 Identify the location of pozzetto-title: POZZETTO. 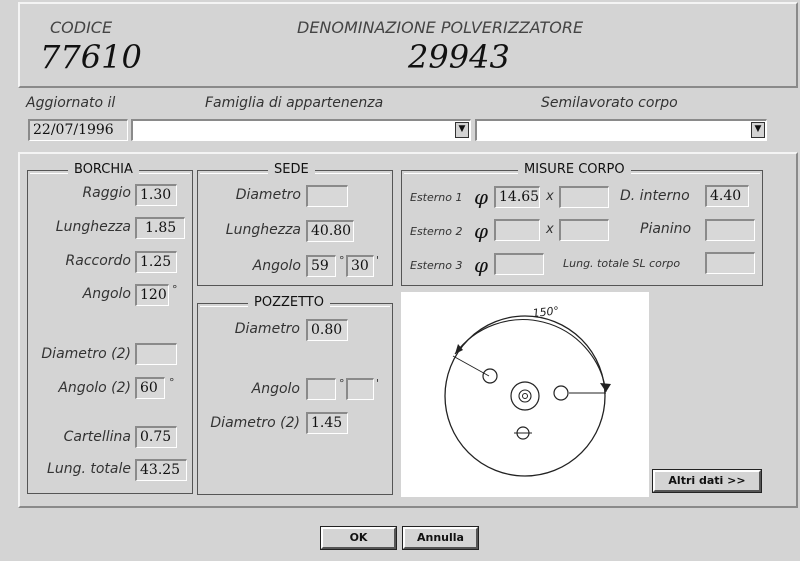
(289, 302).